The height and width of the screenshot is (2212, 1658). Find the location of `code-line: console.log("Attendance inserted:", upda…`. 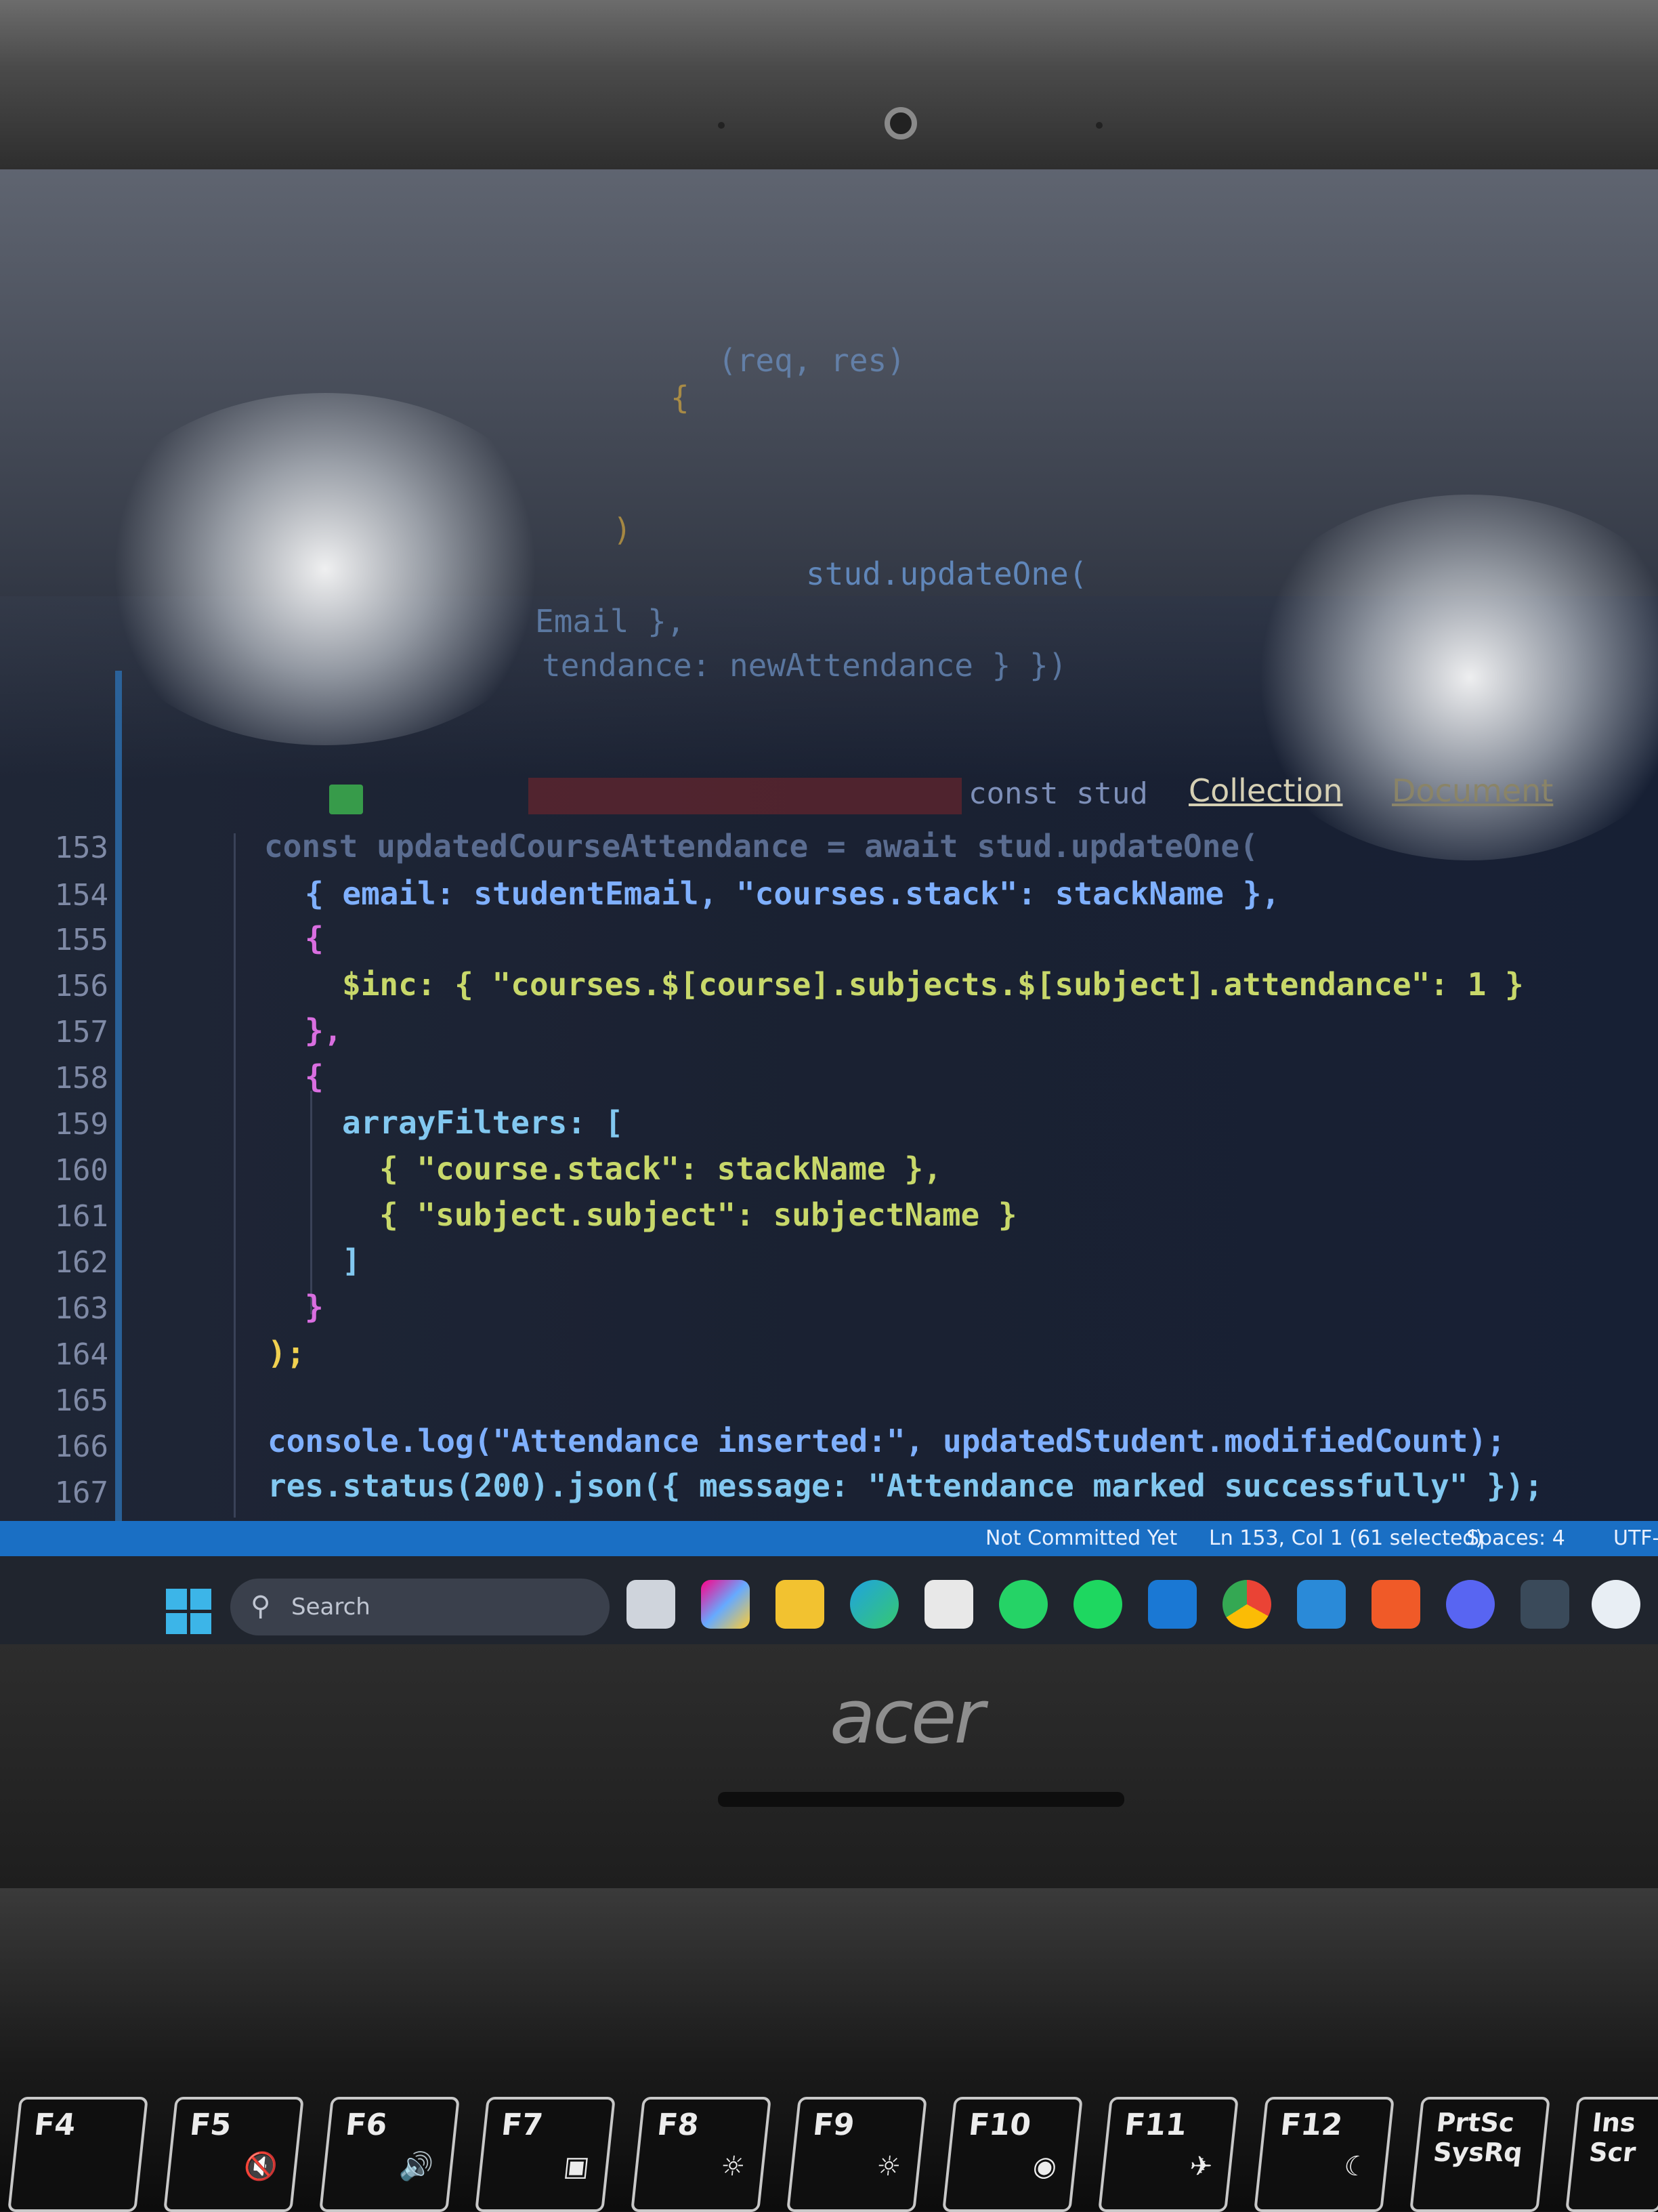

code-line: console.log("Attendance inserted:", upda… is located at coordinates (887, 1441).